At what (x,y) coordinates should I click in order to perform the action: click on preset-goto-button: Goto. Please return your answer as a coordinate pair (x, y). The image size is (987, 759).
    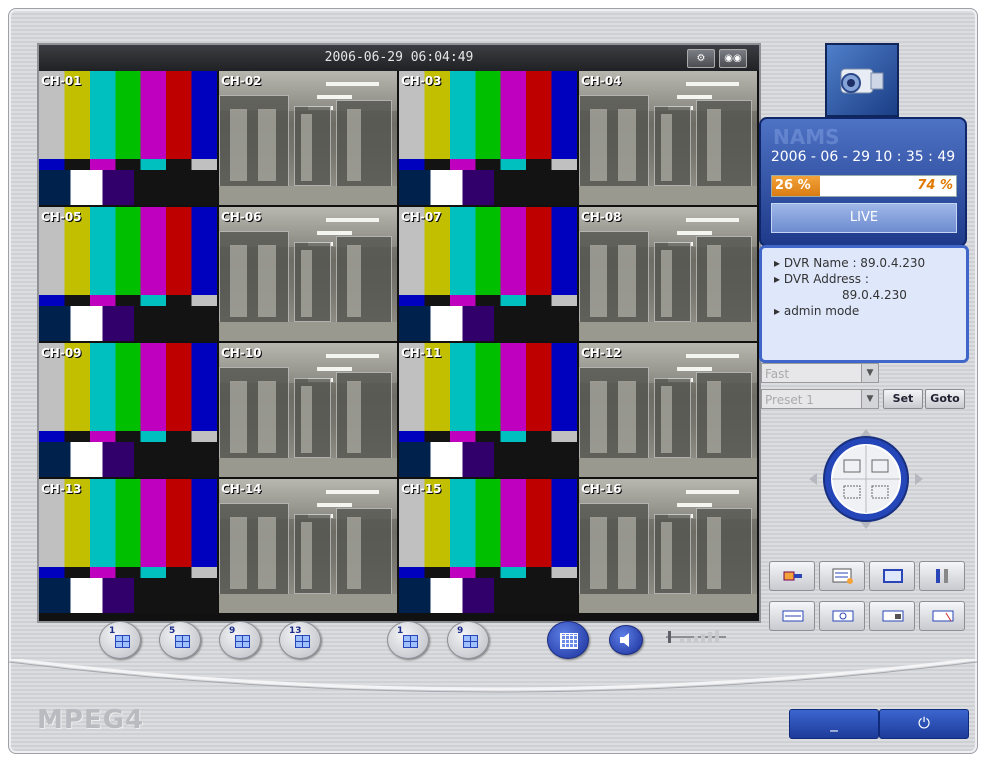
    Looking at the image, I should click on (945, 399).